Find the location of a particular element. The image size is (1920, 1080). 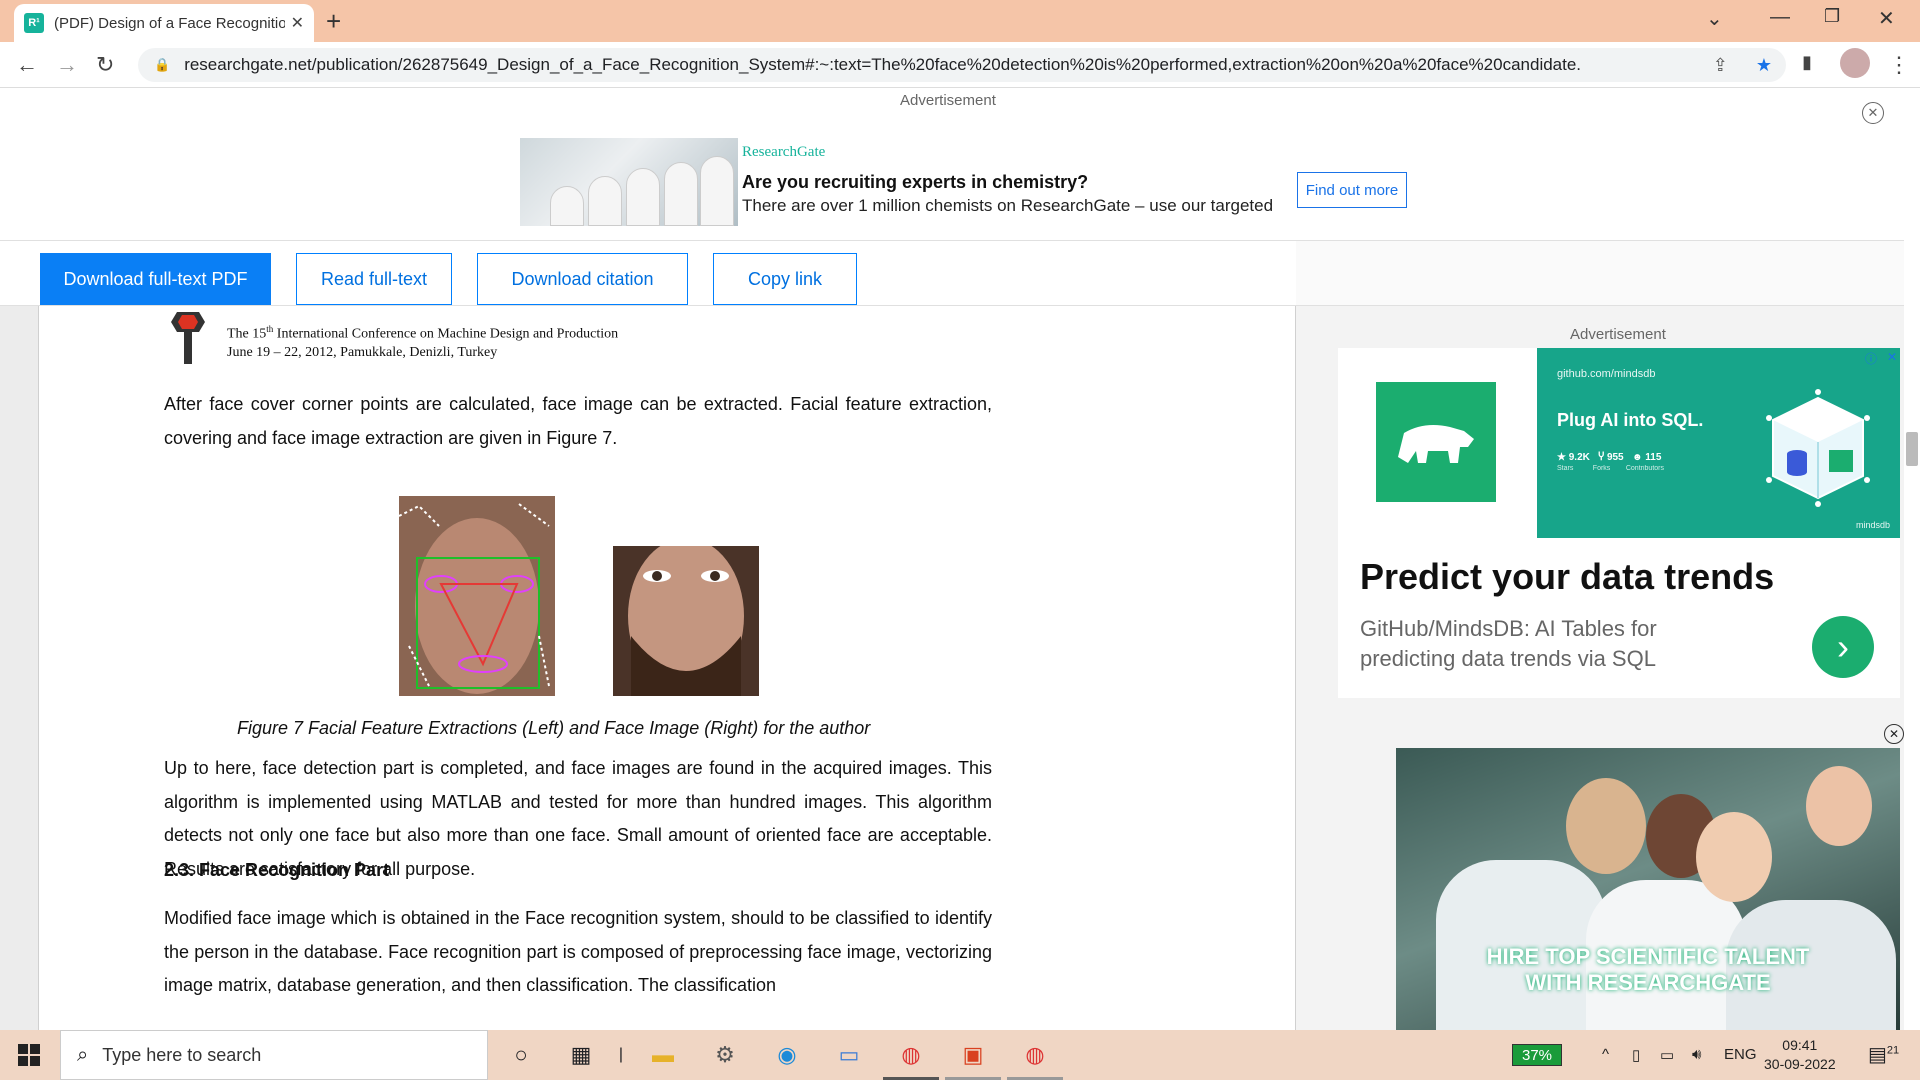

mindsdb-brand: mindsdb is located at coordinates (1872, 525).